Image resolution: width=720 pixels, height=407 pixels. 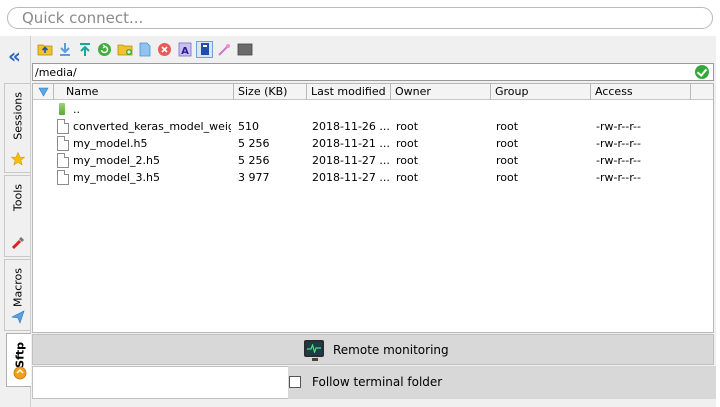 What do you see at coordinates (43, 92) in the screenshot?
I see `column-icon` at bounding box center [43, 92].